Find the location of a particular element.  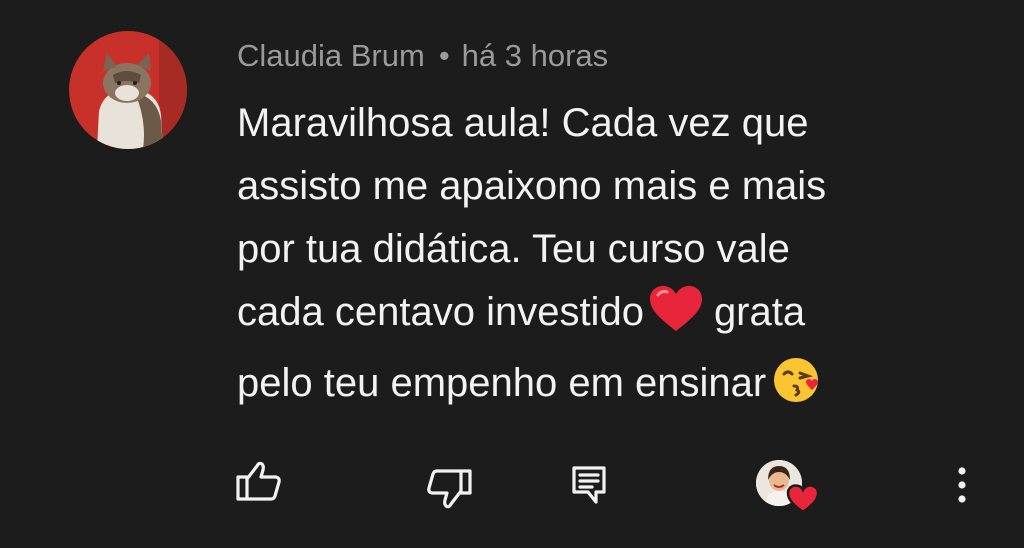

comment-line: Maravilhosa aula! Cada vez que is located at coordinates (523, 123).